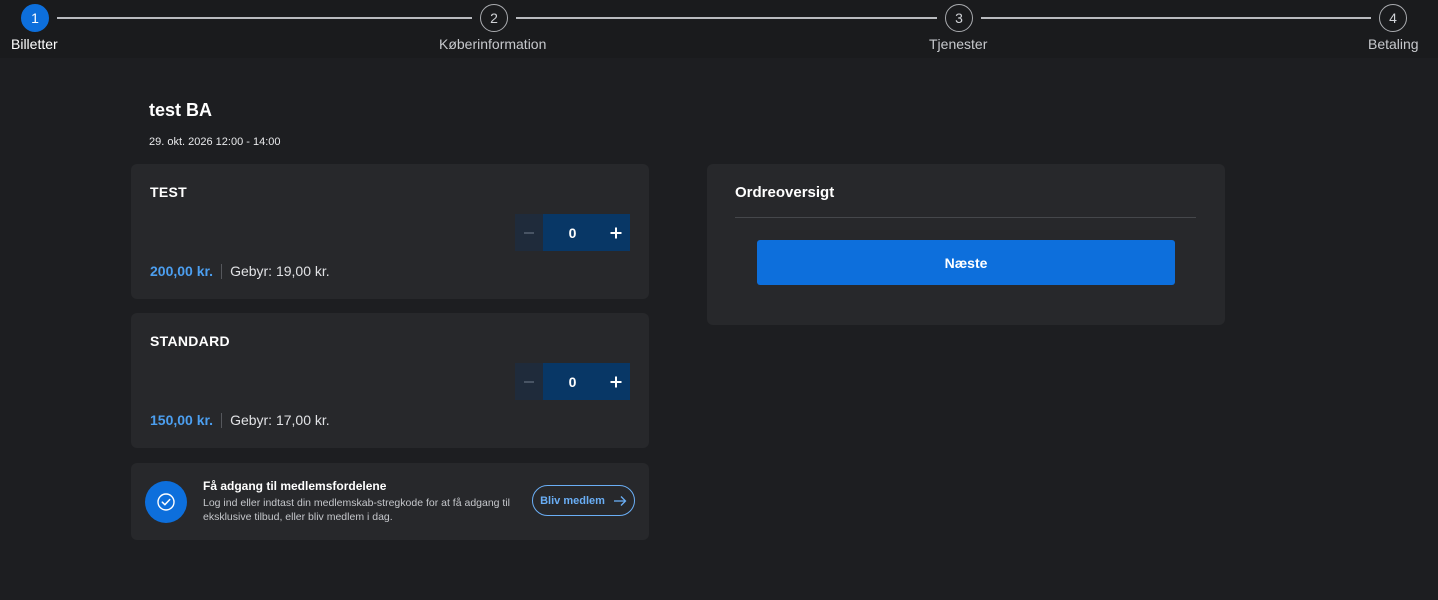 The height and width of the screenshot is (600, 1438). Describe the element at coordinates (295, 486) in the screenshot. I see `membership-title: Få adgang til medlemsfordelene` at that location.